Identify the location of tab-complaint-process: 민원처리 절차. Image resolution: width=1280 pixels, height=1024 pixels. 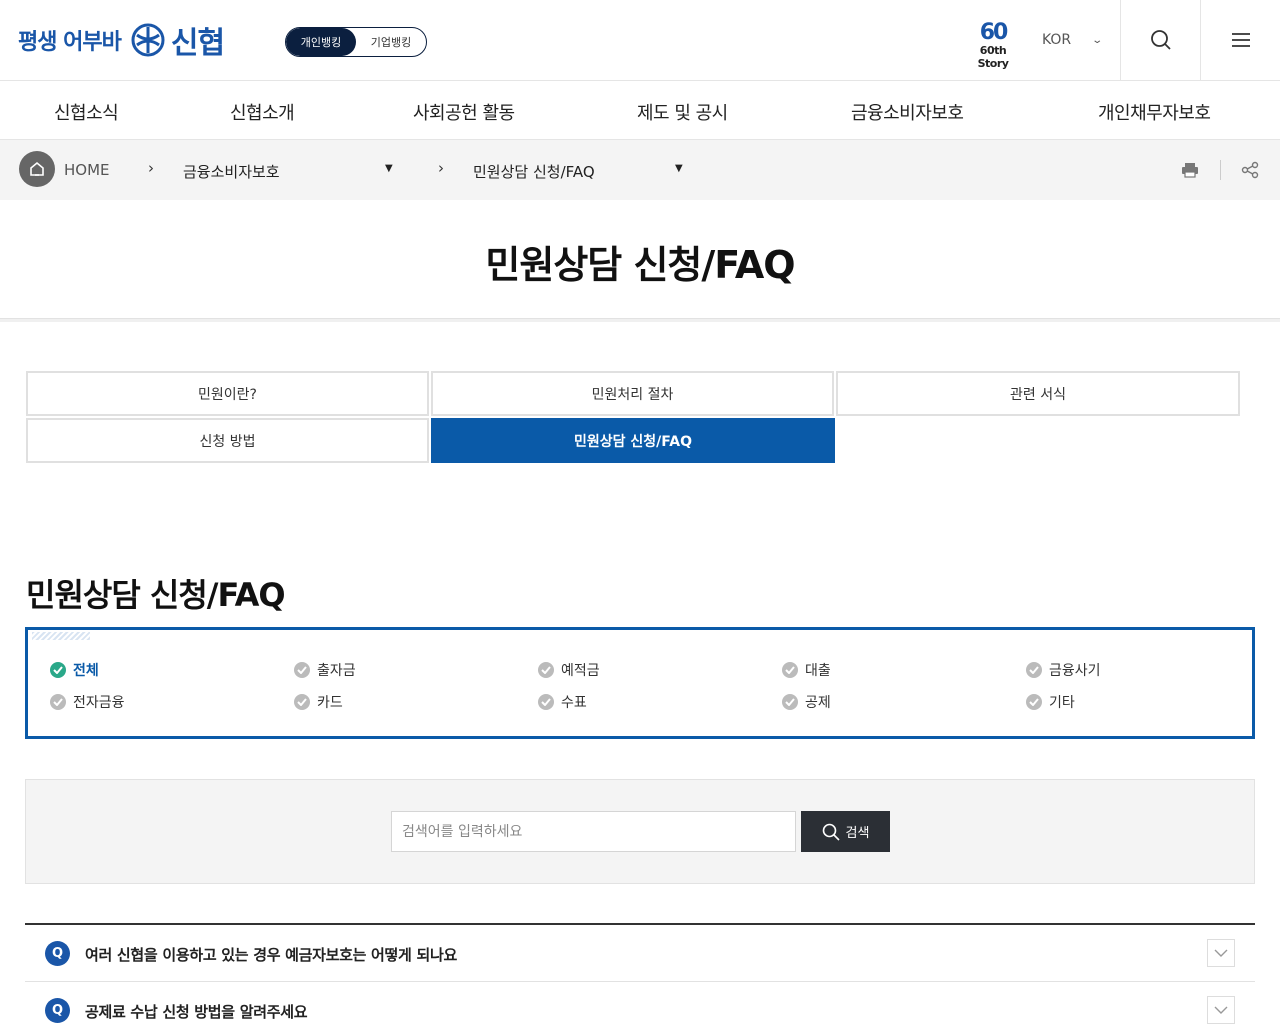
(632, 393).